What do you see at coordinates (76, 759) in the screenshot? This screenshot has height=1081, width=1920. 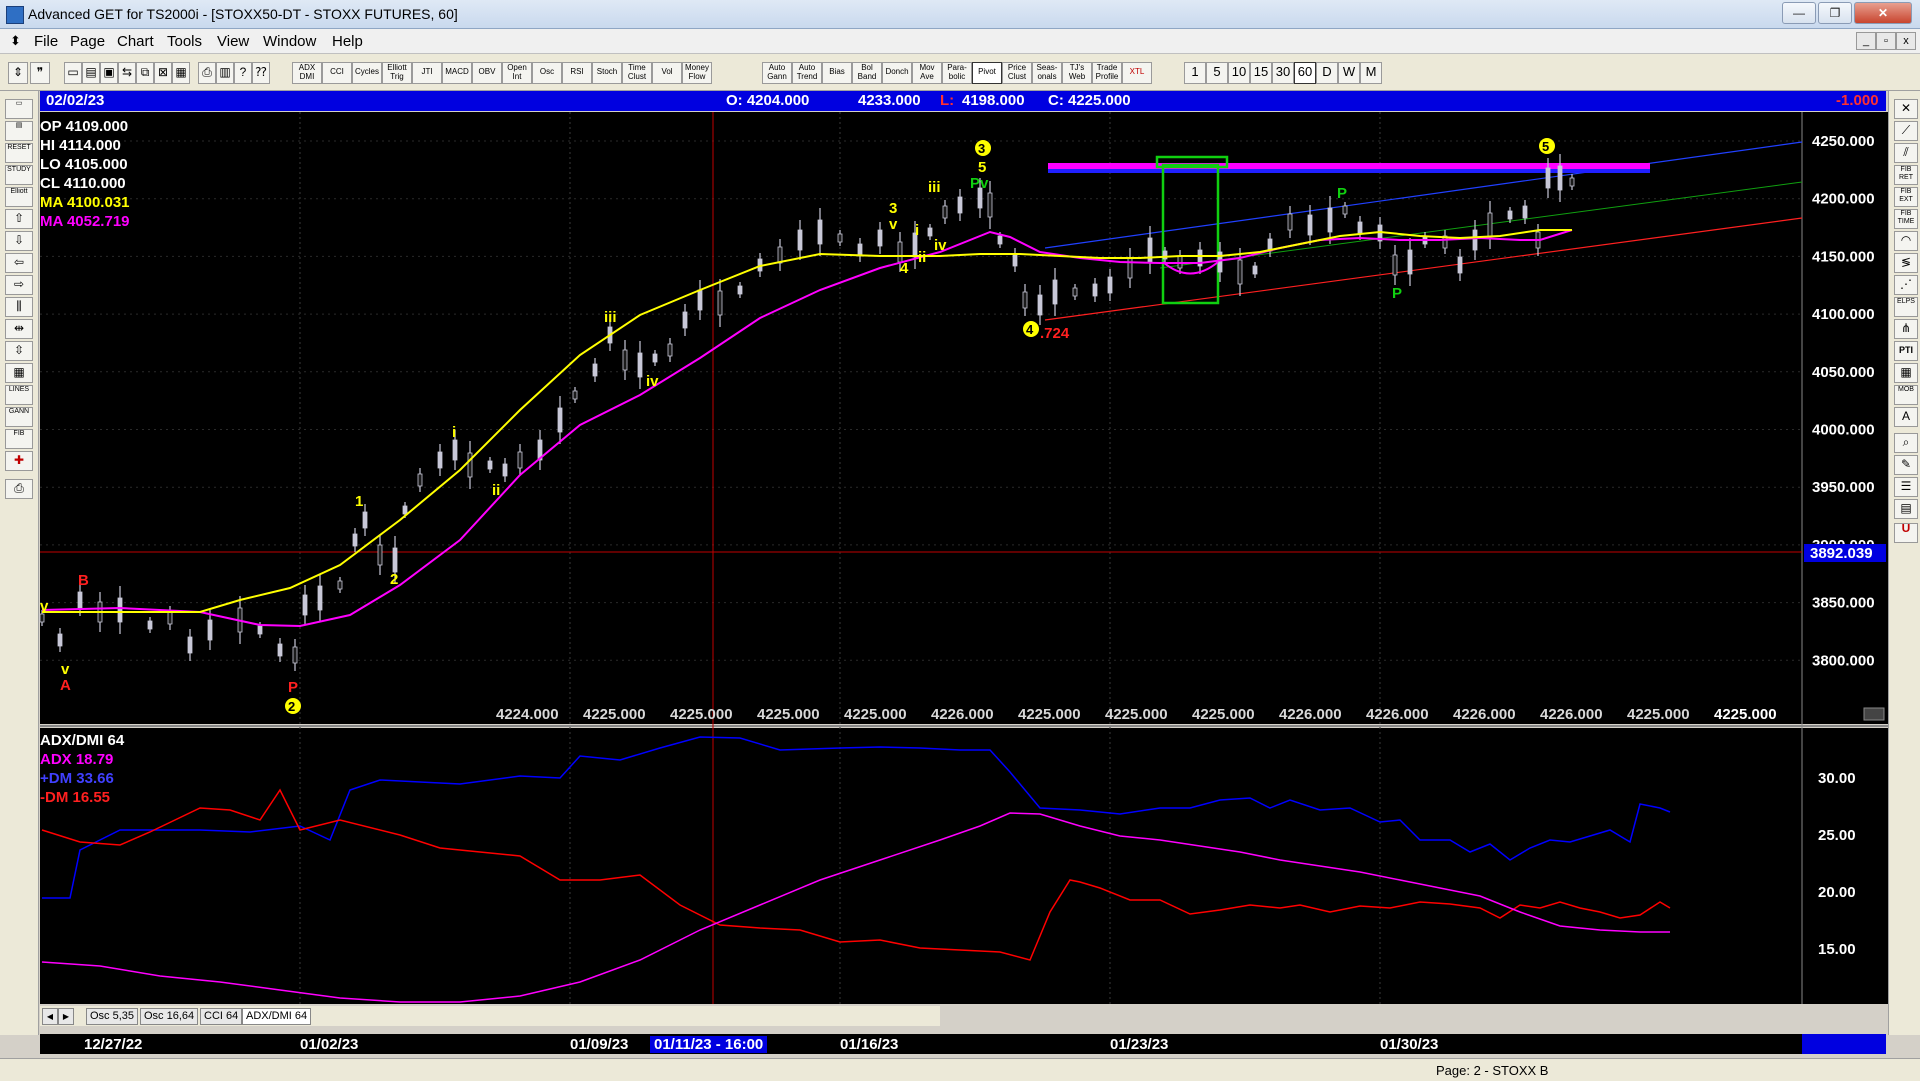 I see `indicator-adx-value: ADX 18.79` at bounding box center [76, 759].